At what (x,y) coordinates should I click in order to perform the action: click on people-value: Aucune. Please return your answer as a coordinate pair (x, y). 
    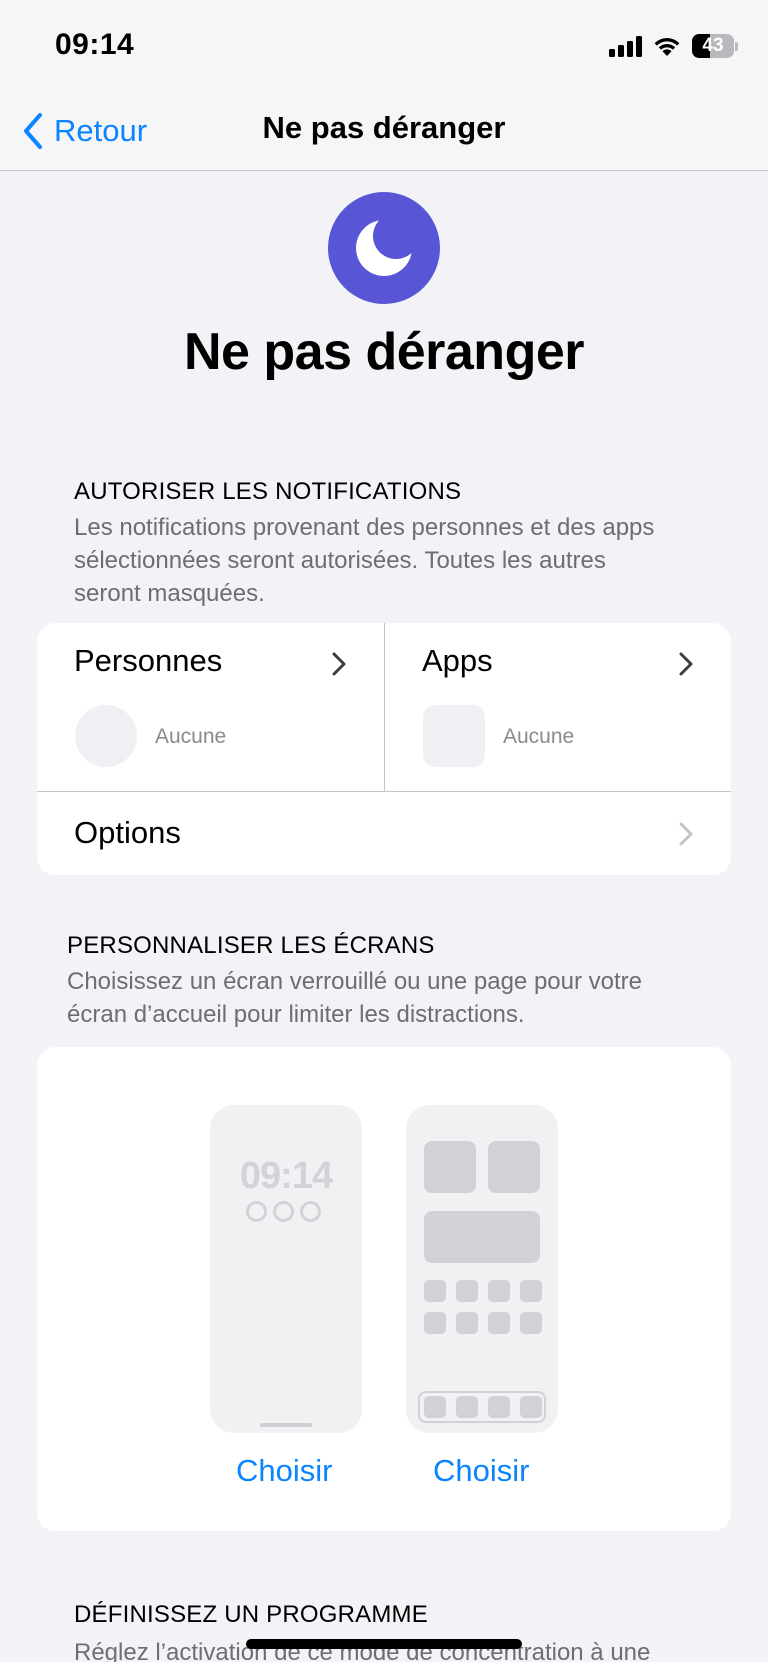
    Looking at the image, I should click on (191, 736).